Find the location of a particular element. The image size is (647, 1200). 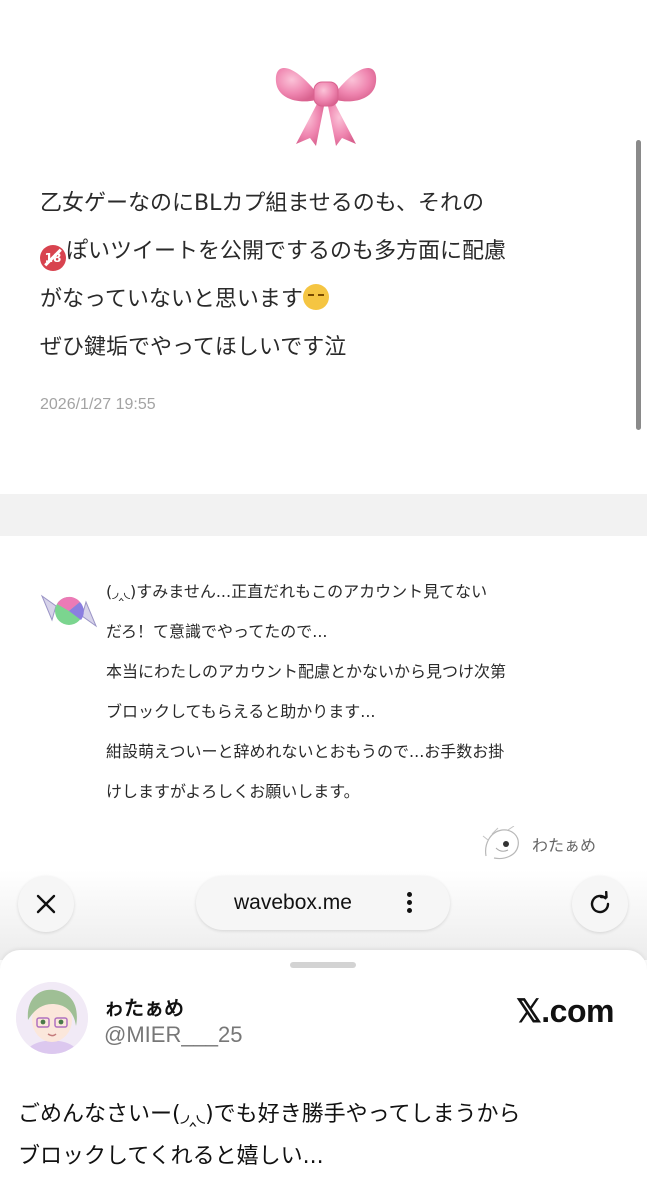

reply-signature: わたぁめ is located at coordinates (539, 844).